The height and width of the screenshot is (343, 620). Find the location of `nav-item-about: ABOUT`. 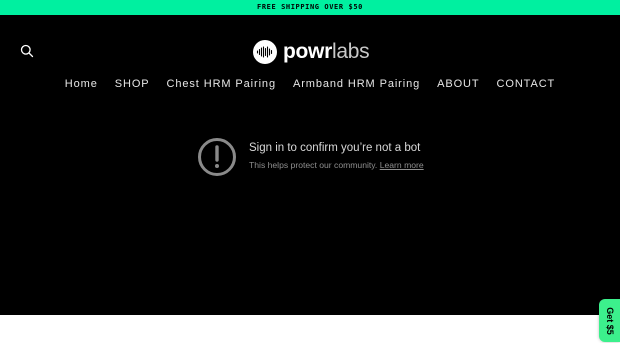

nav-item-about: ABOUT is located at coordinates (458, 84).